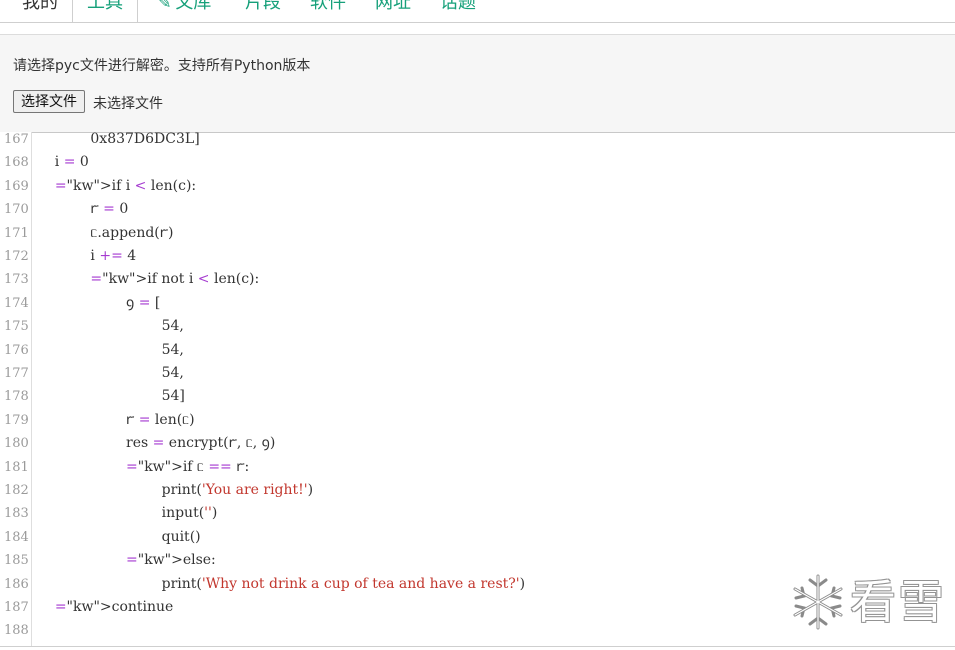  Describe the element at coordinates (477, 141) in the screenshot. I see `code-line: 167 0x837D6DC3L]` at that location.